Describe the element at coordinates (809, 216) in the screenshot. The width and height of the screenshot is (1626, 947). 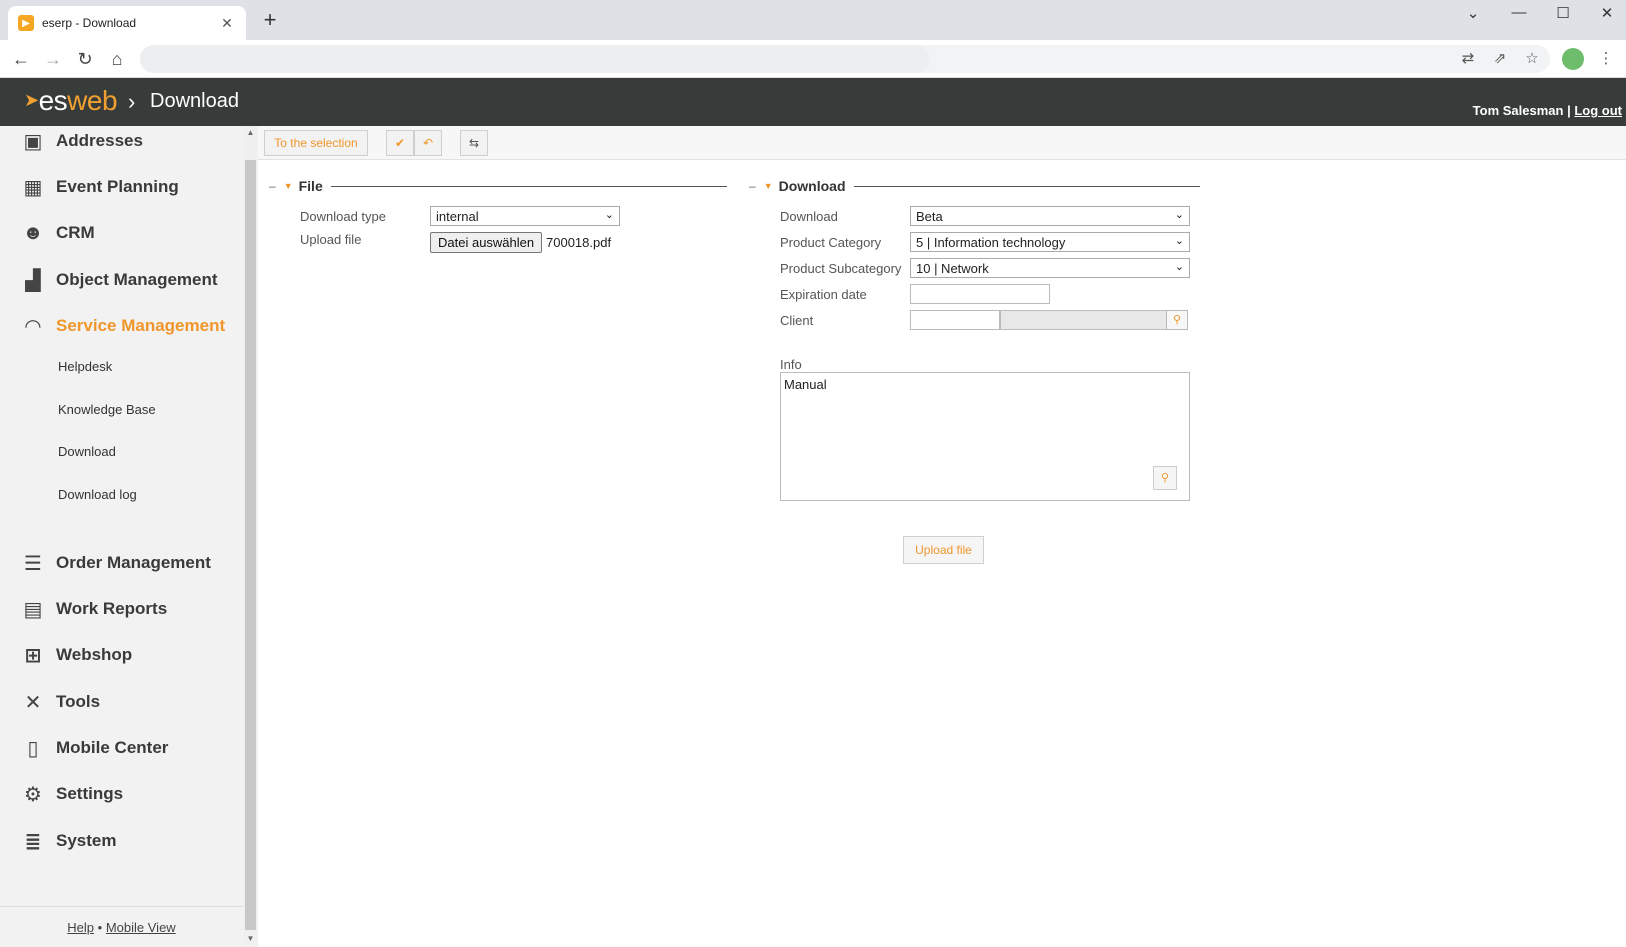
I see `download-label: Download` at that location.